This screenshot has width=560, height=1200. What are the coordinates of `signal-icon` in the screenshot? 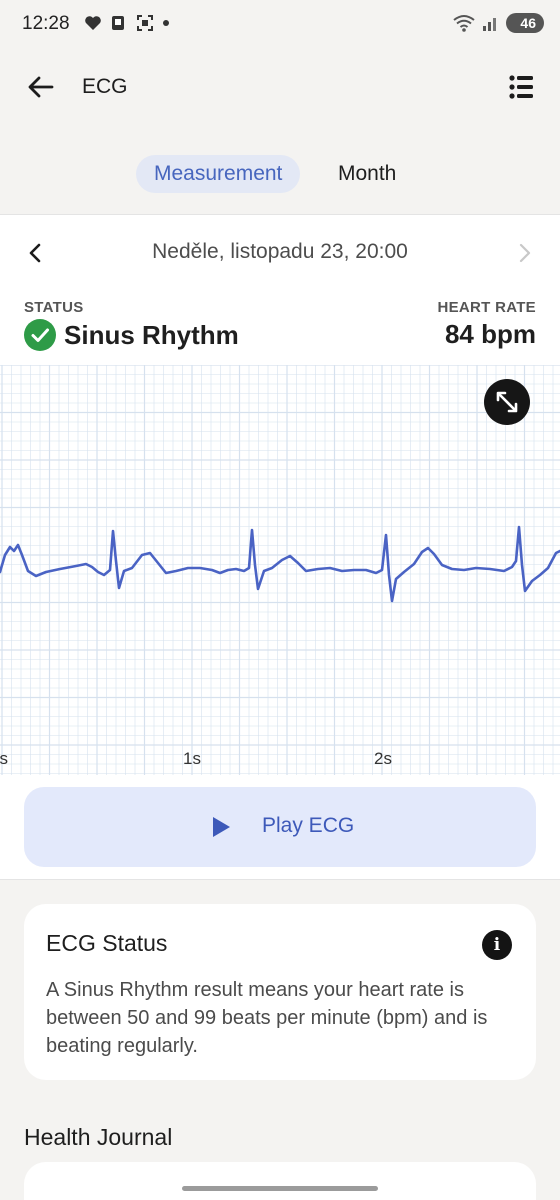 It's located at (490, 24).